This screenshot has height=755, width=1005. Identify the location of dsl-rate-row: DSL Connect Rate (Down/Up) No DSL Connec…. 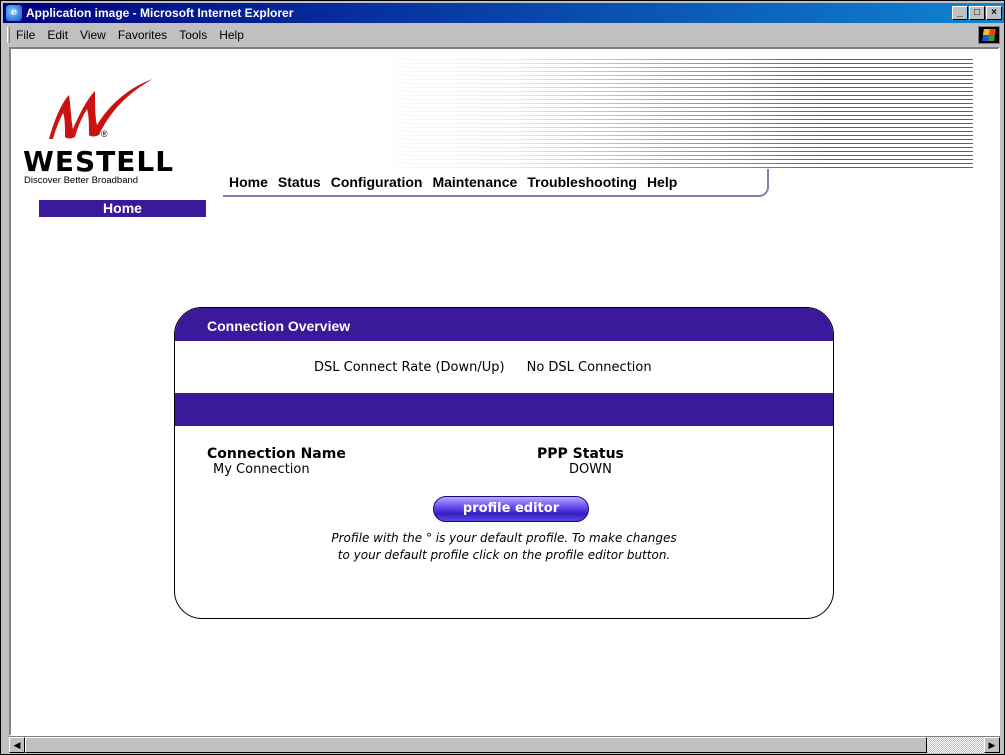
(504, 367).